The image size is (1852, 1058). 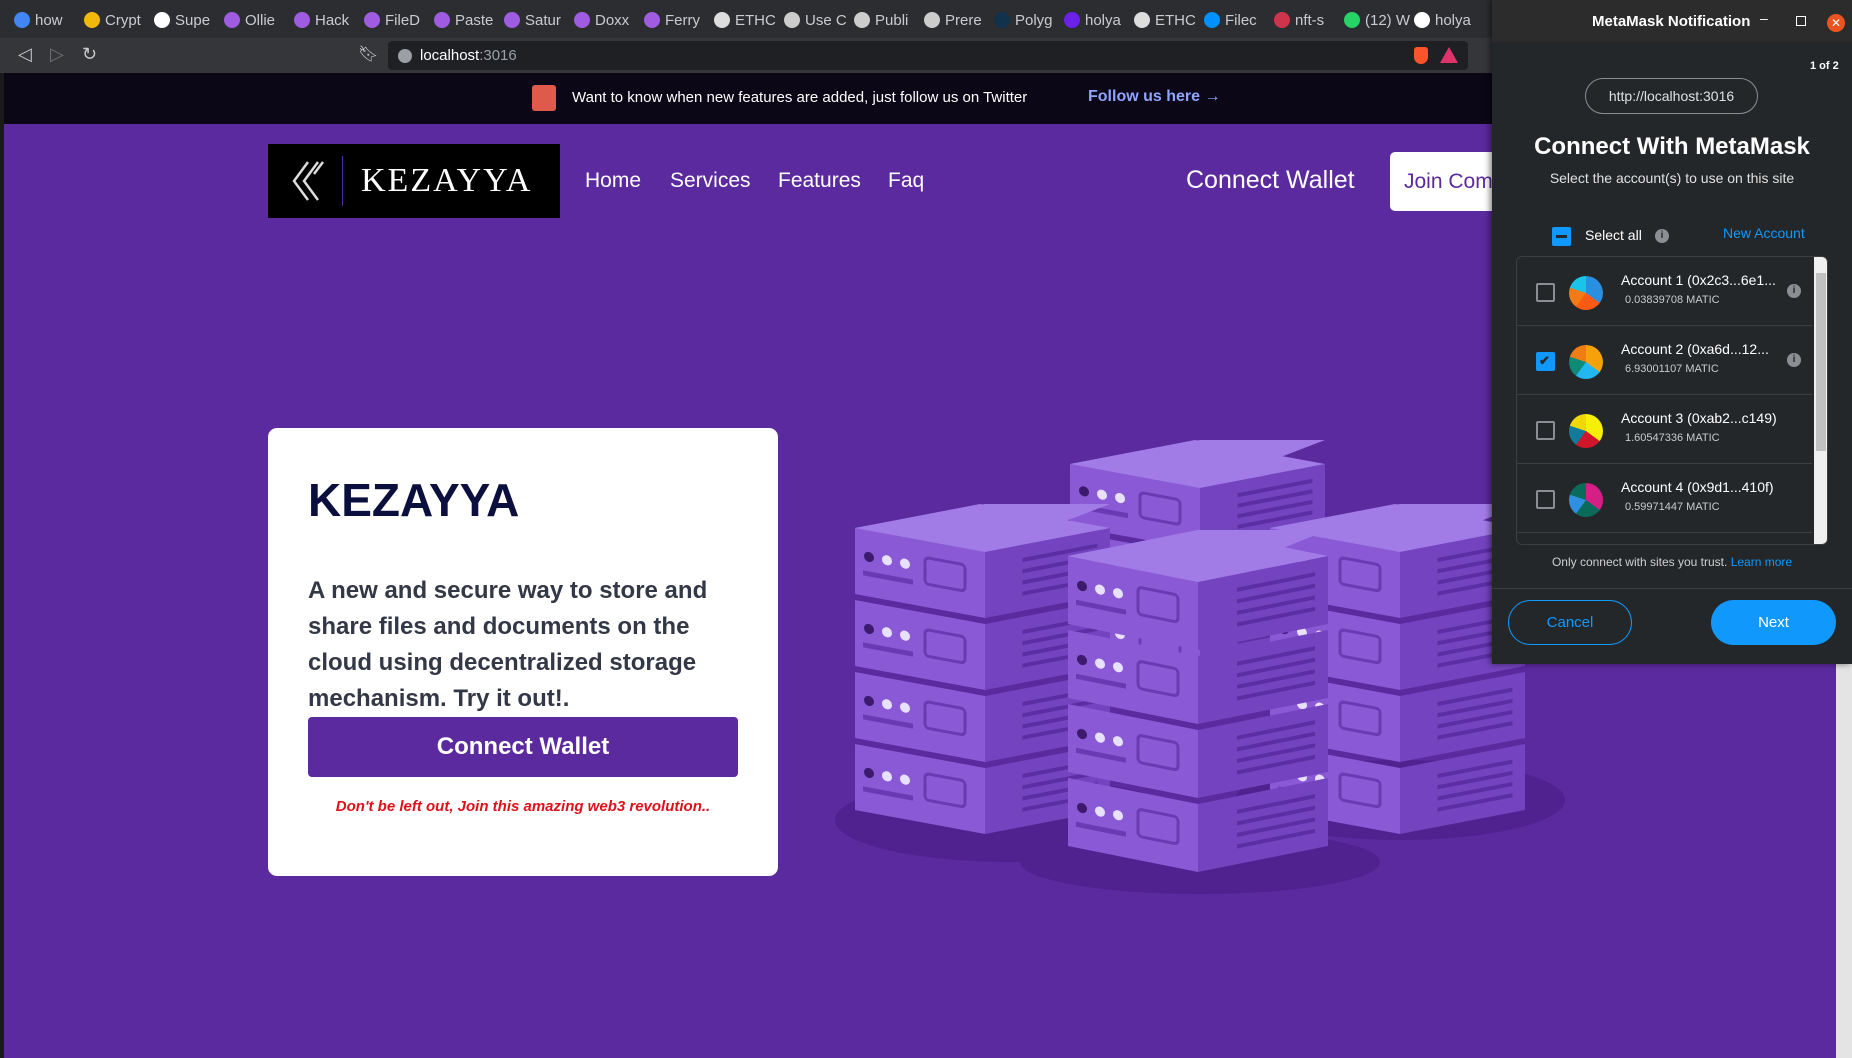 I want to click on account-balance: 6.93001107 MATIC, so click(x=1672, y=369).